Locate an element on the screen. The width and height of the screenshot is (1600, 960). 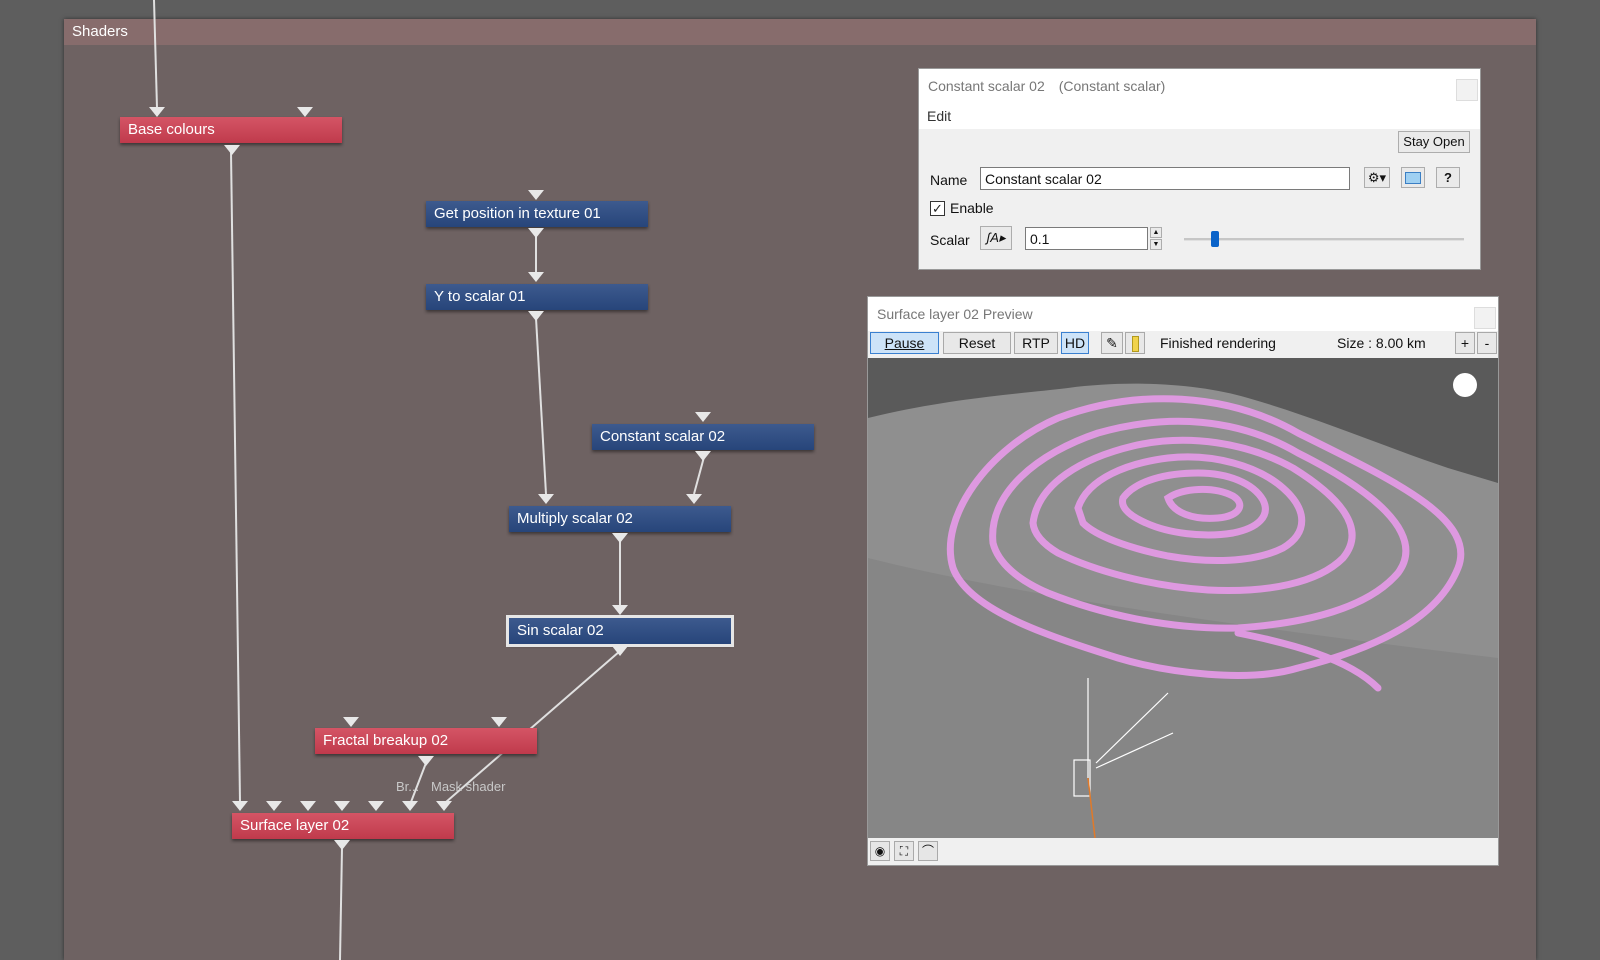
eye-icon: ◉ is located at coordinates (880, 851).